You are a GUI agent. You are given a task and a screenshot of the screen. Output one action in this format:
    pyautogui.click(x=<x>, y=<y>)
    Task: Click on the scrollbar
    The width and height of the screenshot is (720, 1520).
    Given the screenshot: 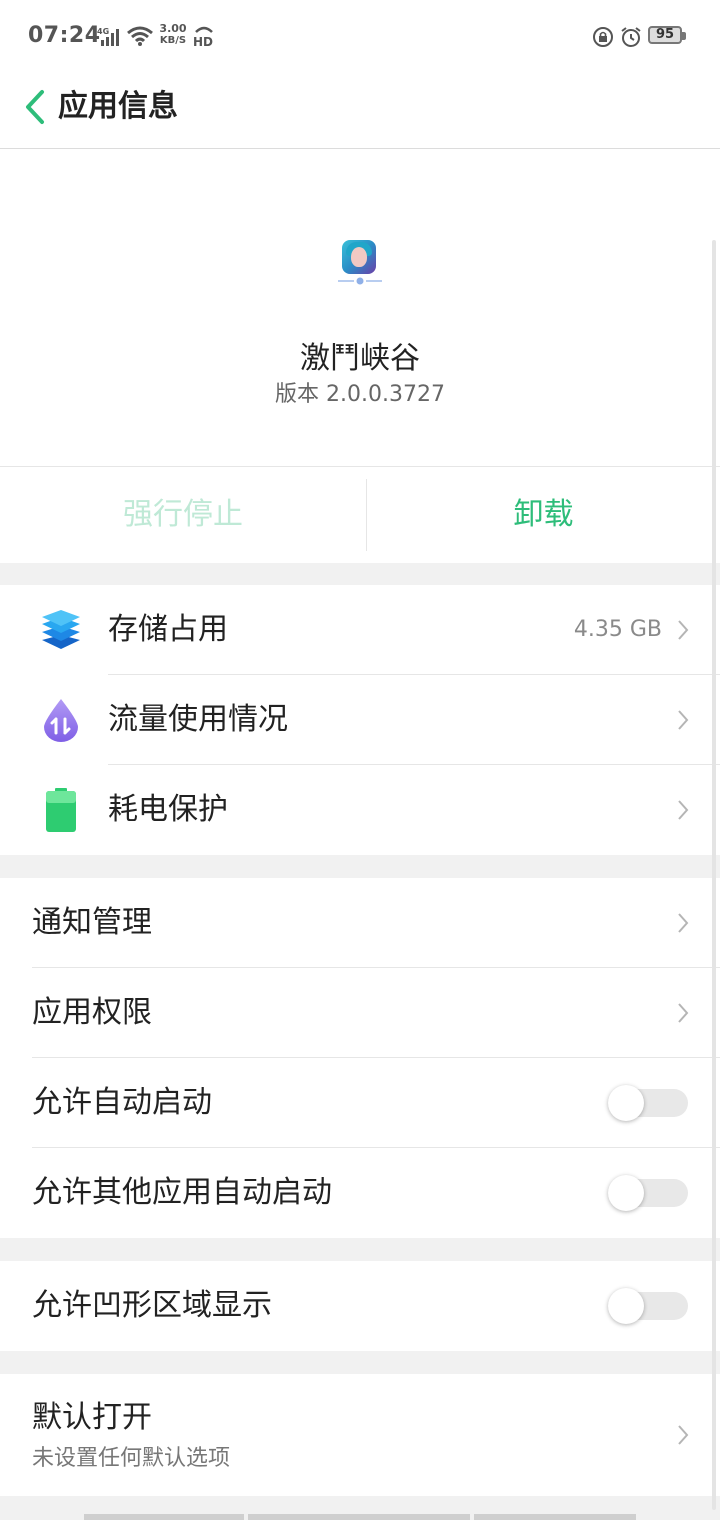 What is the action you would take?
    pyautogui.click(x=714, y=875)
    